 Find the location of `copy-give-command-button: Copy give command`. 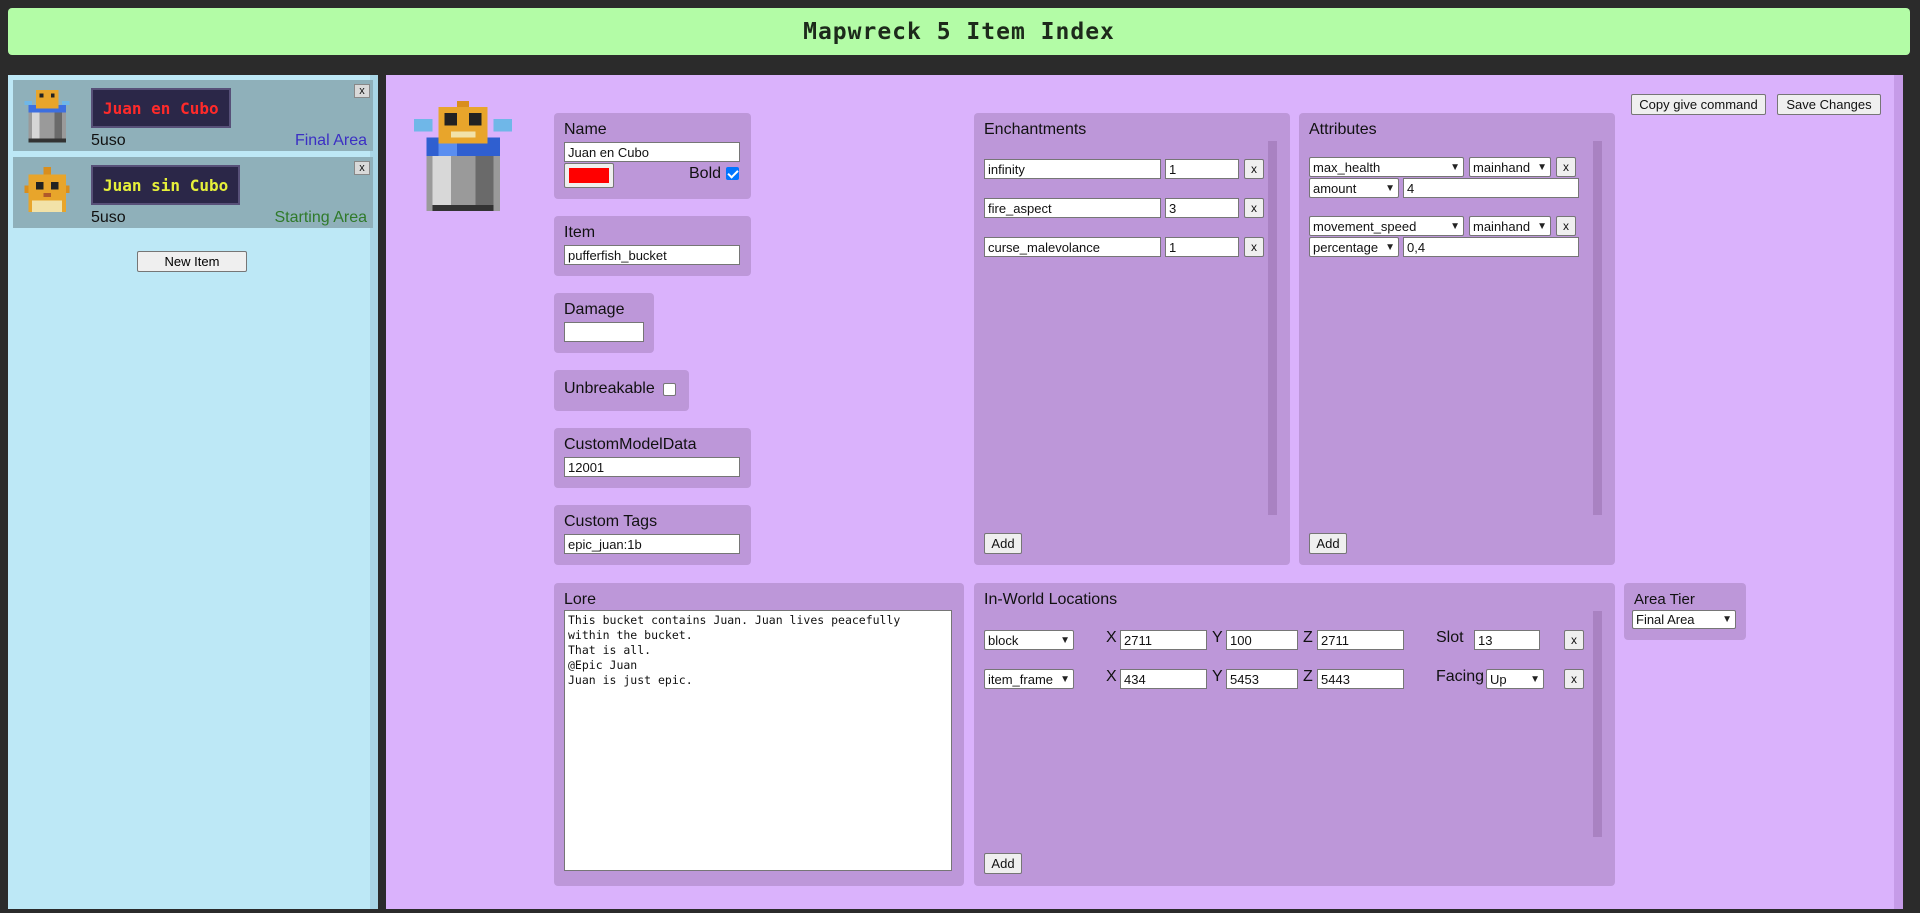

copy-give-command-button: Copy give command is located at coordinates (1698, 104).